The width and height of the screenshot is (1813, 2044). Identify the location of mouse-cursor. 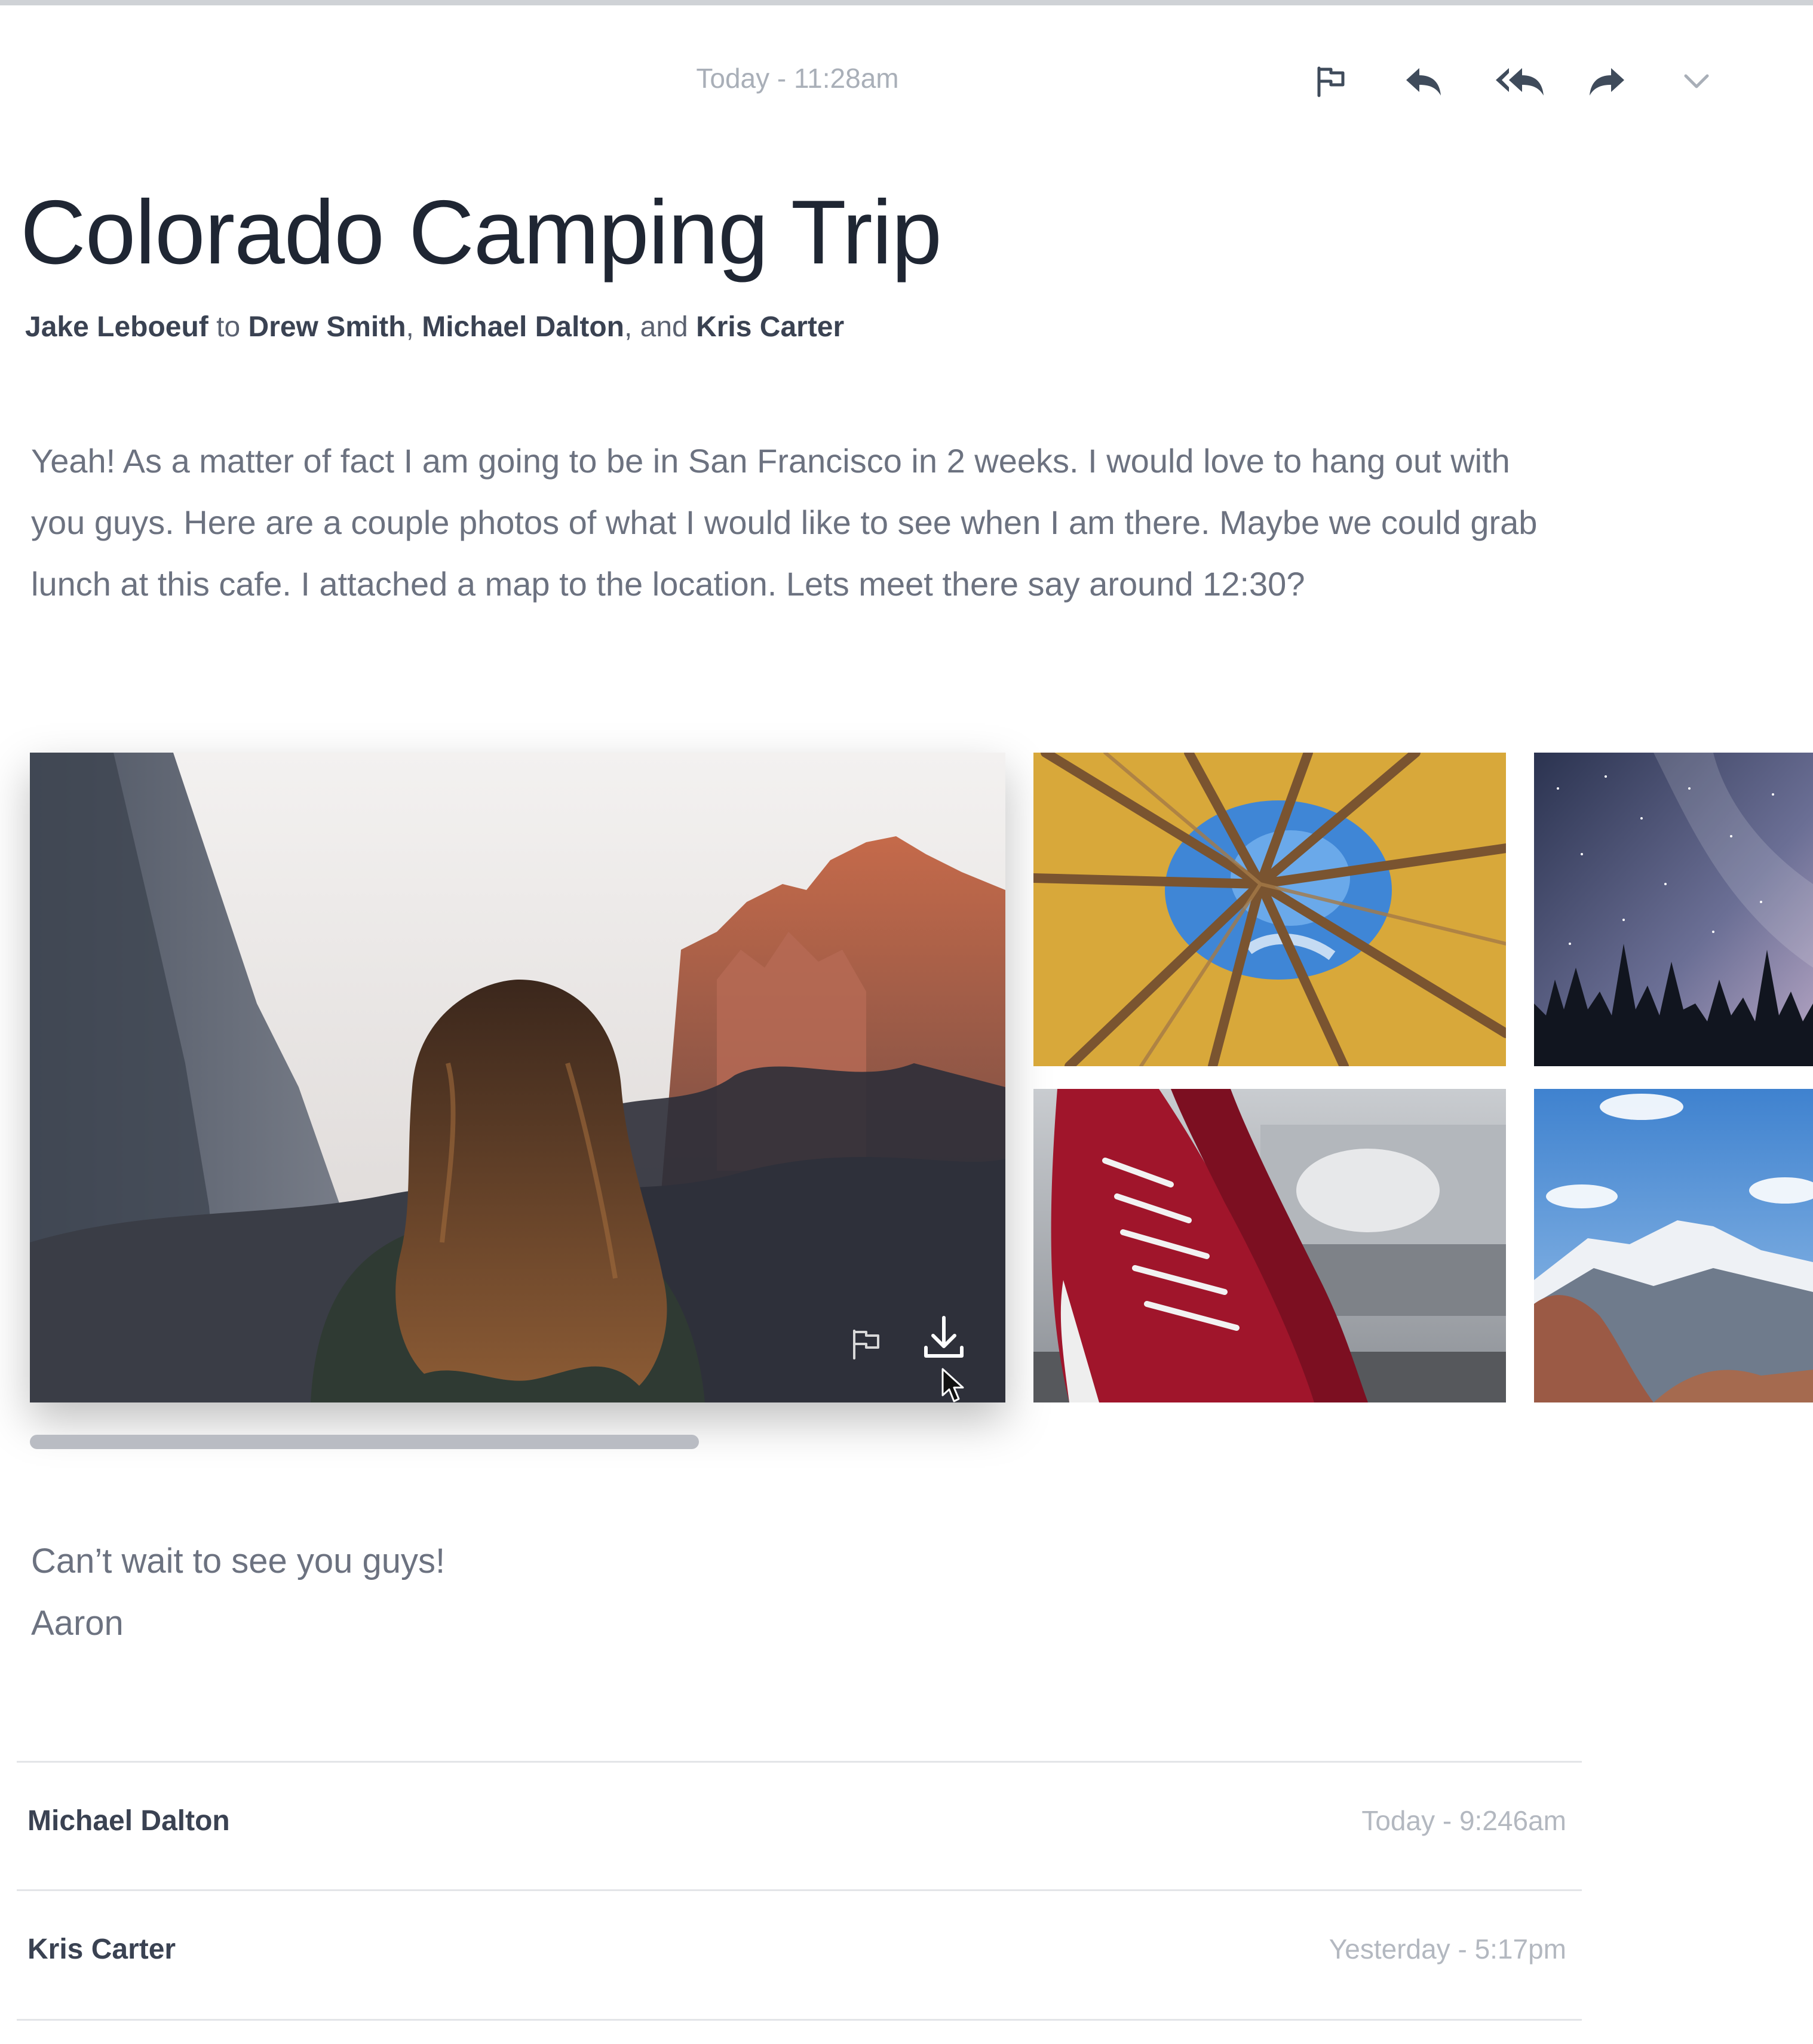
(954, 1385).